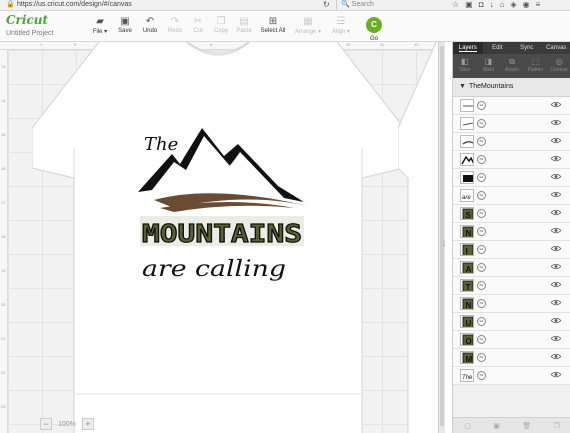 Image resolution: width=570 pixels, height=433 pixels. Describe the element at coordinates (467, 195) in the screenshot. I see `layer-thumbnail: are` at that location.